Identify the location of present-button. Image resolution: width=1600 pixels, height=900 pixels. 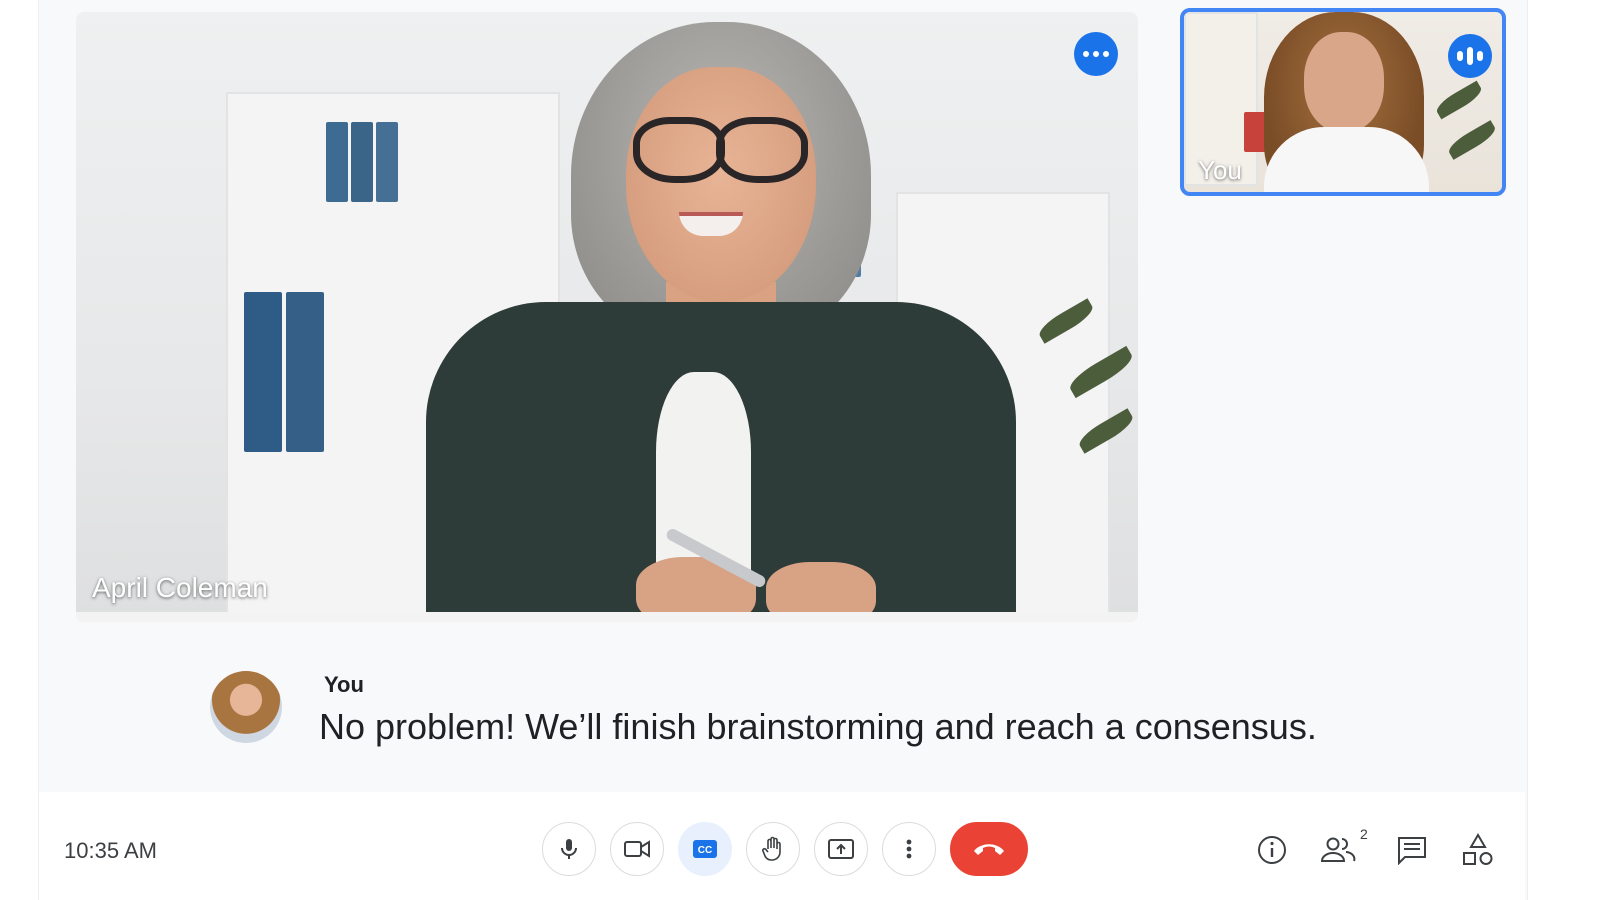
(841, 849).